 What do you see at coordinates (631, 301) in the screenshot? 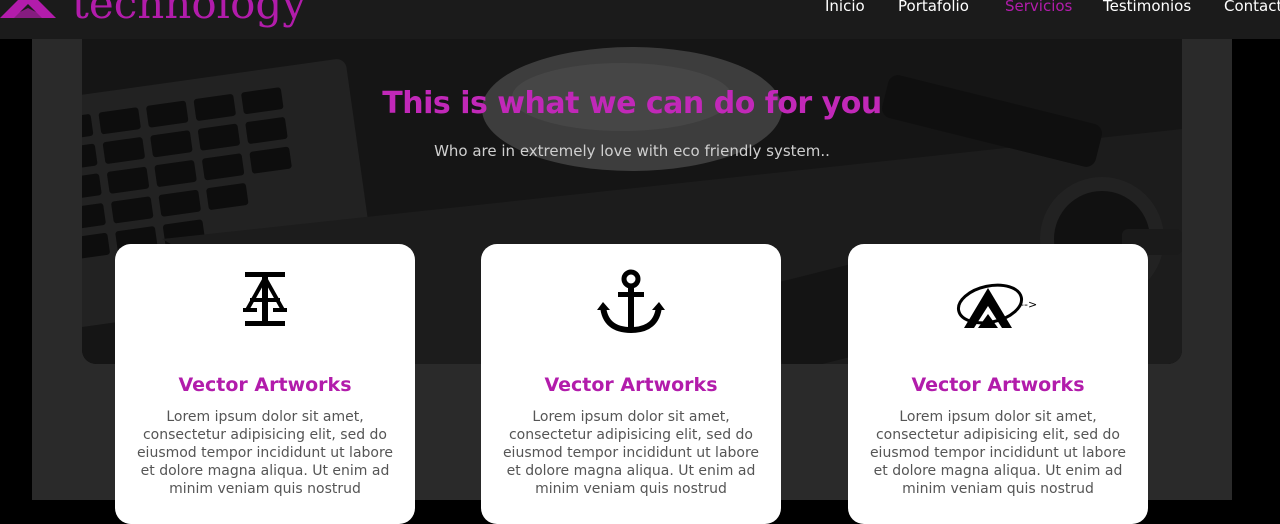
I see `anchor-icon` at bounding box center [631, 301].